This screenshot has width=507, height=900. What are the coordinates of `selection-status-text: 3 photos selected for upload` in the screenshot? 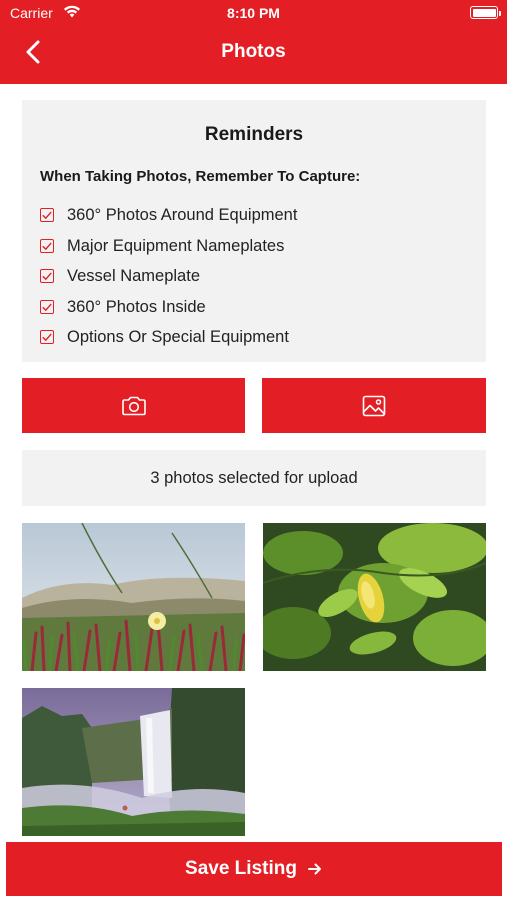 It's located at (254, 477).